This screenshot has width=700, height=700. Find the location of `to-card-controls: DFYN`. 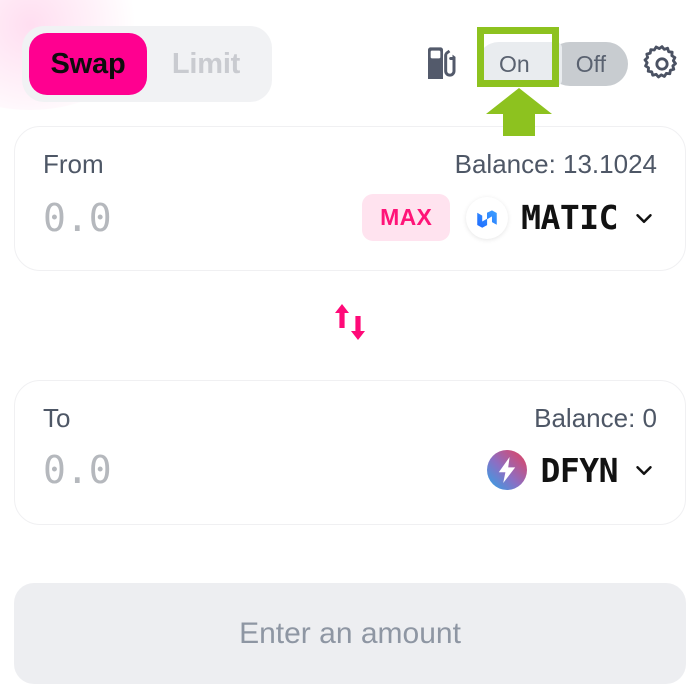

to-card-controls: DFYN is located at coordinates (571, 470).